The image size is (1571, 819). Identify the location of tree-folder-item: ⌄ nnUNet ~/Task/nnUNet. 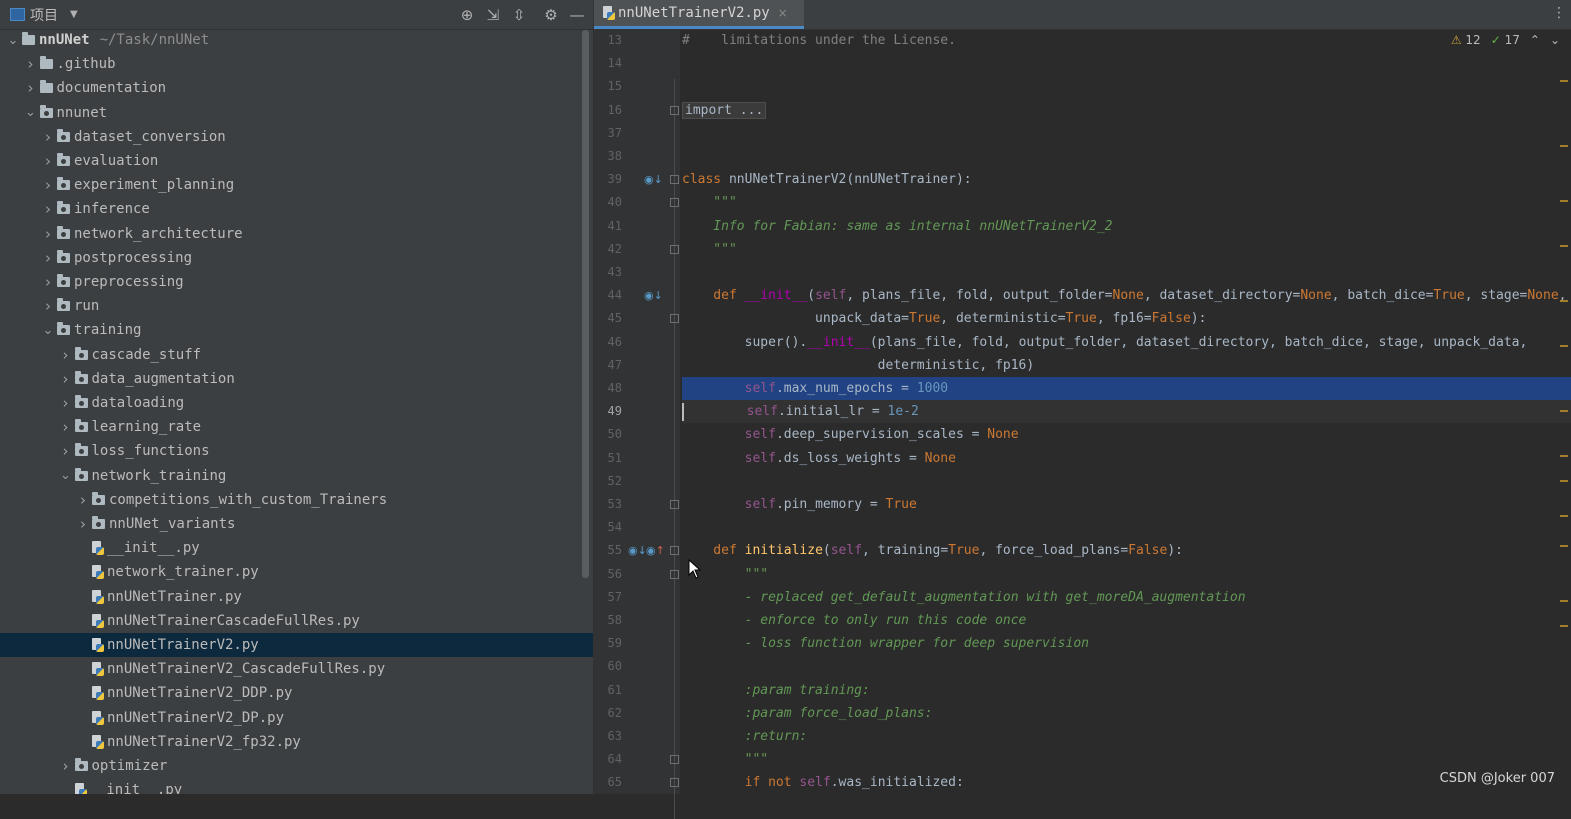
(296, 40).